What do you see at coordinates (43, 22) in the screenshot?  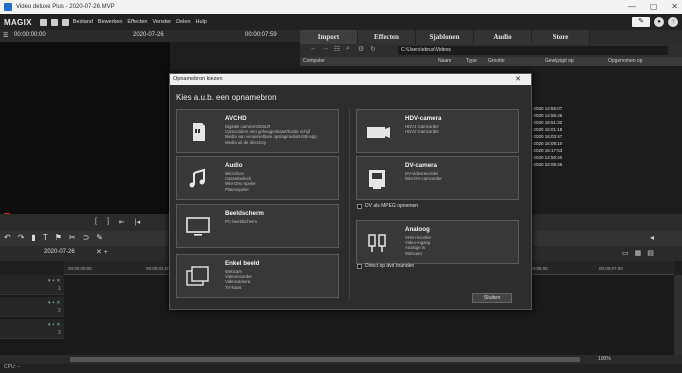 I see `new-file-icon` at bounding box center [43, 22].